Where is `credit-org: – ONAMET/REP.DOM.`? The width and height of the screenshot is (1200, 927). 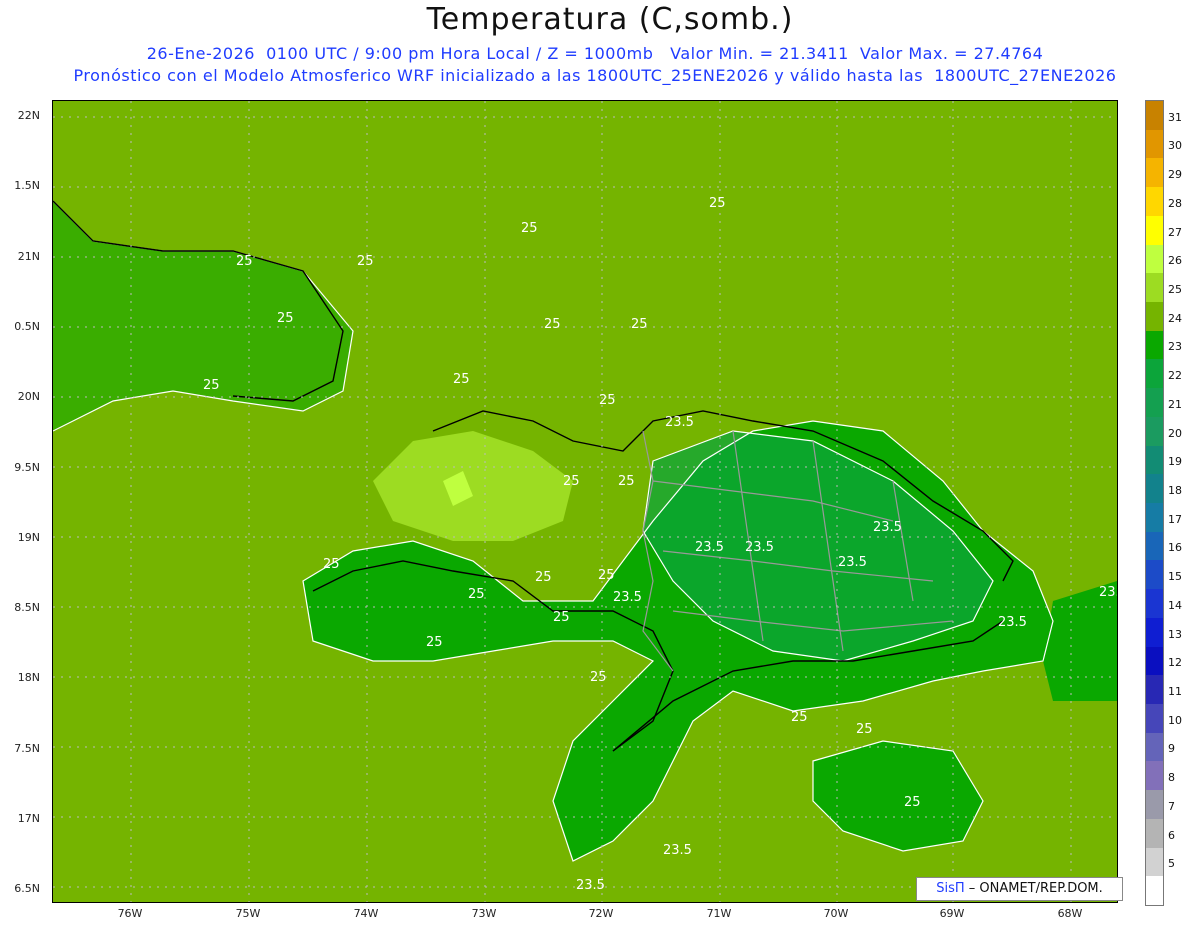 credit-org: – ONAMET/REP.DOM. is located at coordinates (1035, 888).